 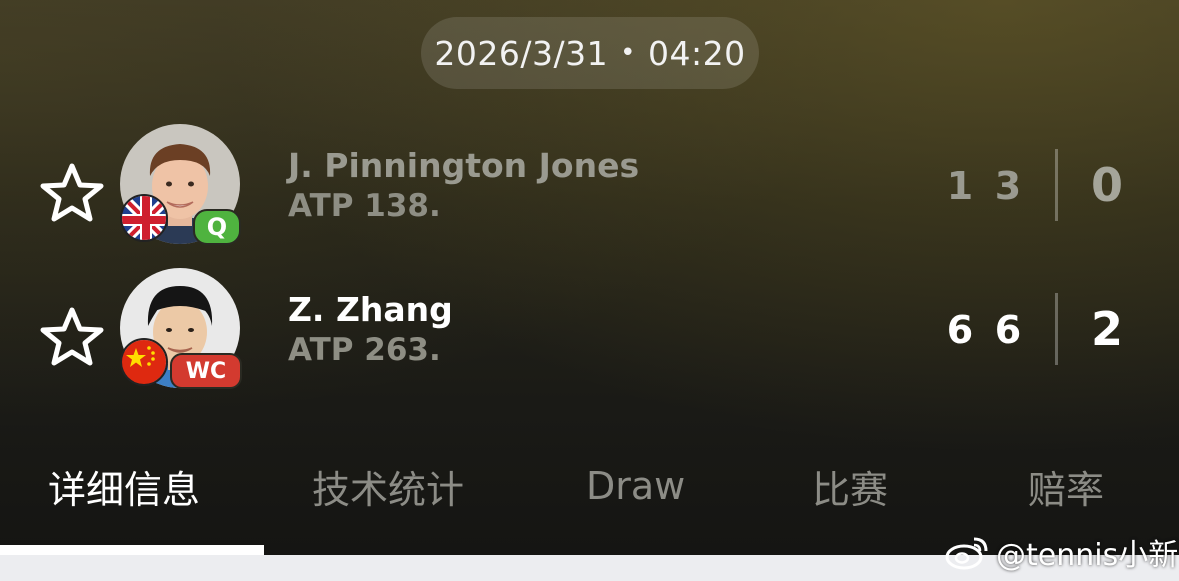 I want to click on watermark: @tennis小新, so click(x=1061, y=552).